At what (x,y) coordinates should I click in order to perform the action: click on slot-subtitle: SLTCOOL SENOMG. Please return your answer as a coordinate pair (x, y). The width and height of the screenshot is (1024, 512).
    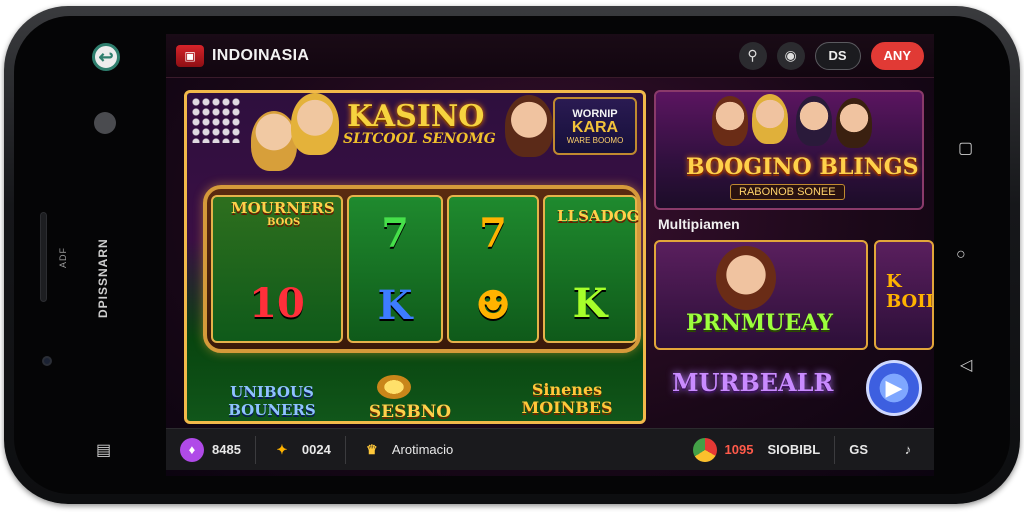
    Looking at the image, I should click on (419, 139).